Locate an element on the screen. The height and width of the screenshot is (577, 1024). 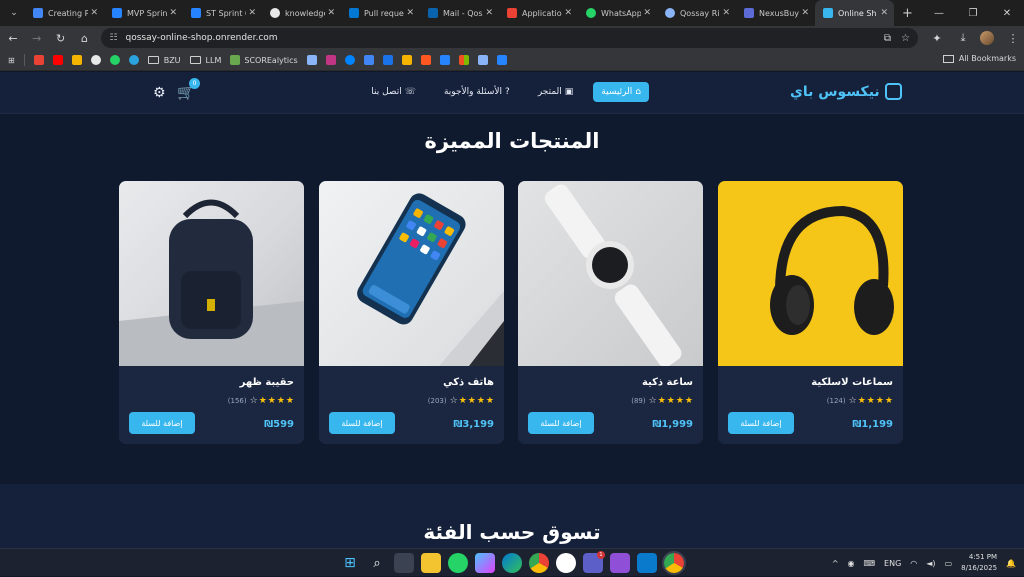
all-bookmarks-button: All Bookmarks is located at coordinates (979, 58).